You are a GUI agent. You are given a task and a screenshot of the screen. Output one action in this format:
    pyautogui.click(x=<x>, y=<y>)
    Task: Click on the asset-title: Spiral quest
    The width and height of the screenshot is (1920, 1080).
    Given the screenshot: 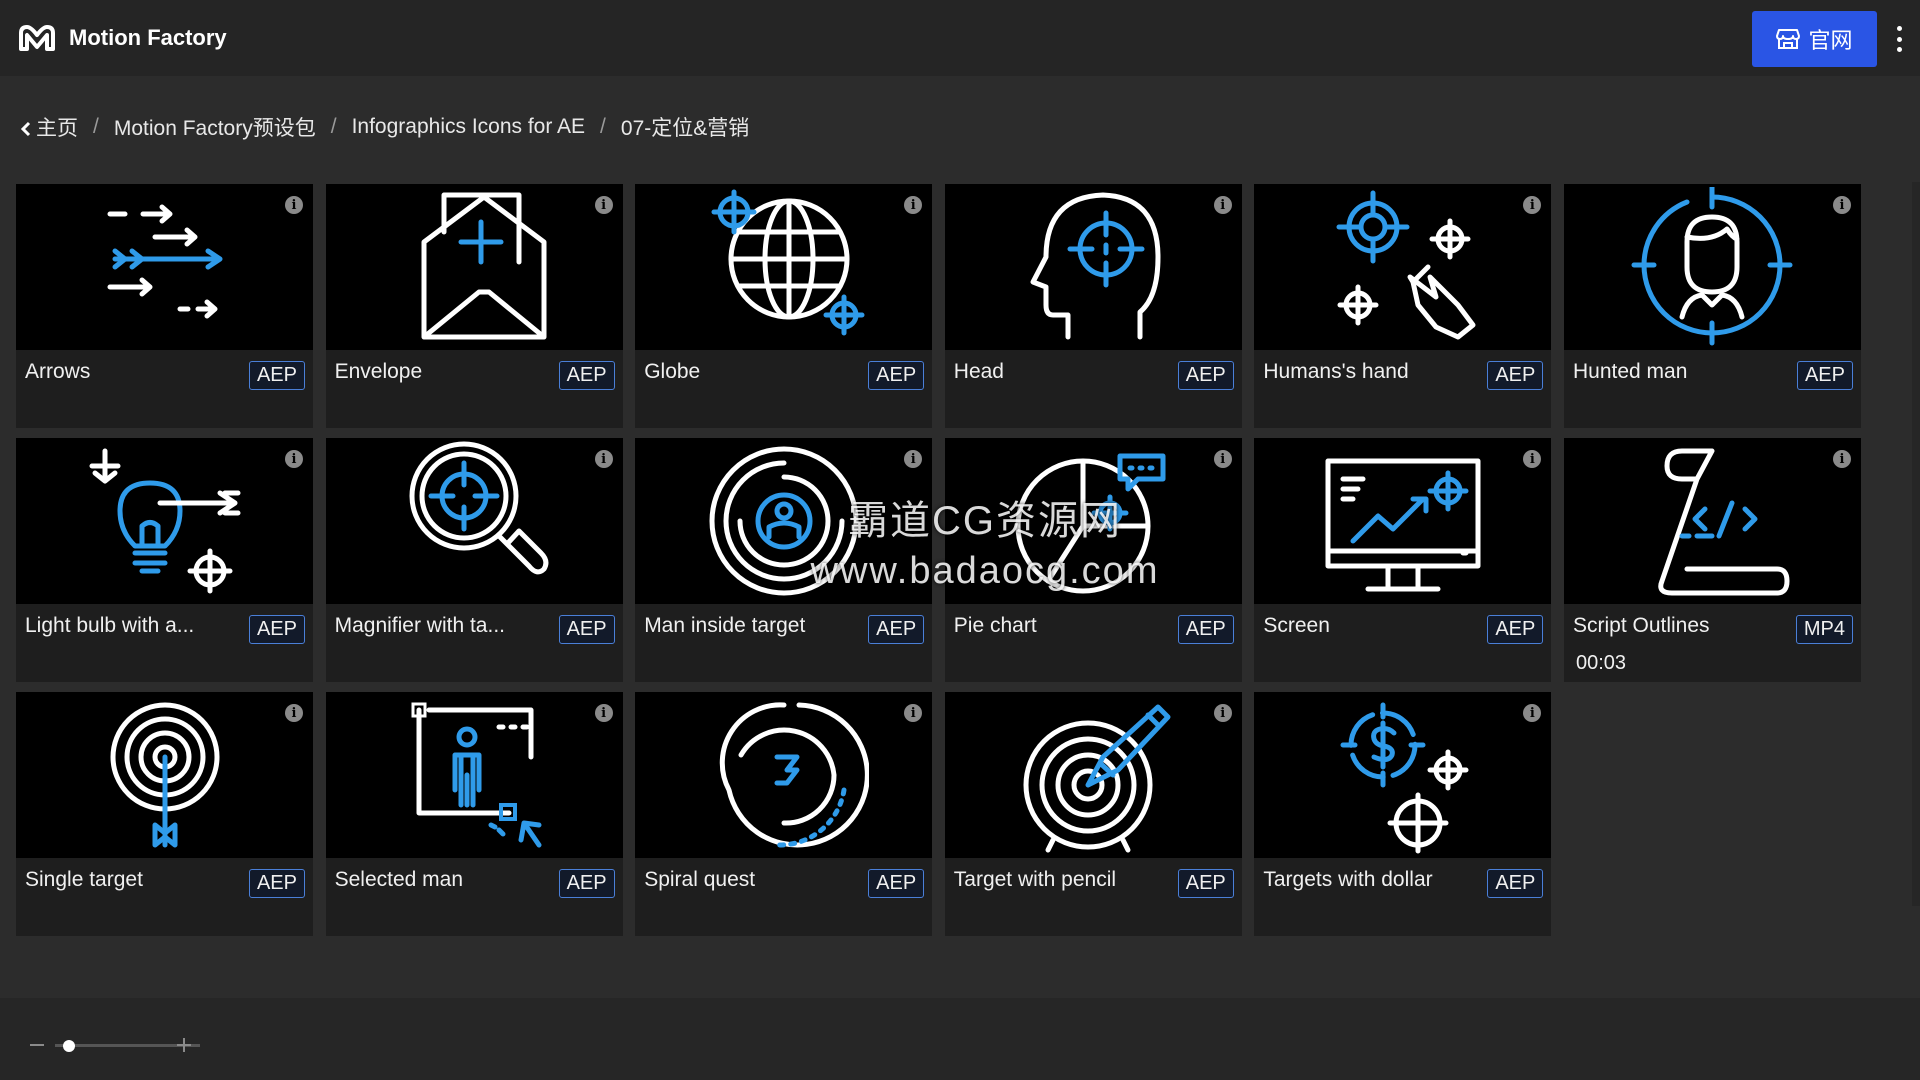 What is the action you would take?
    pyautogui.click(x=700, y=879)
    